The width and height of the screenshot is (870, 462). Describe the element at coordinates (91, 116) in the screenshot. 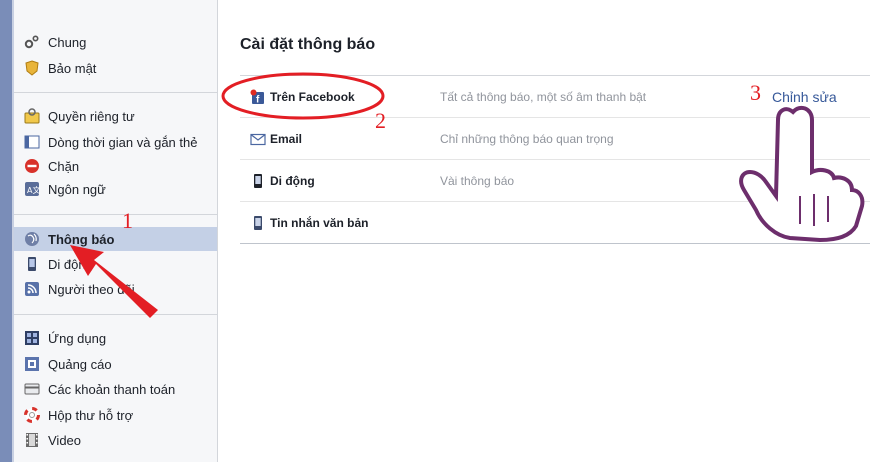

I see `sidebar-item-label: Quyền riêng tư` at that location.